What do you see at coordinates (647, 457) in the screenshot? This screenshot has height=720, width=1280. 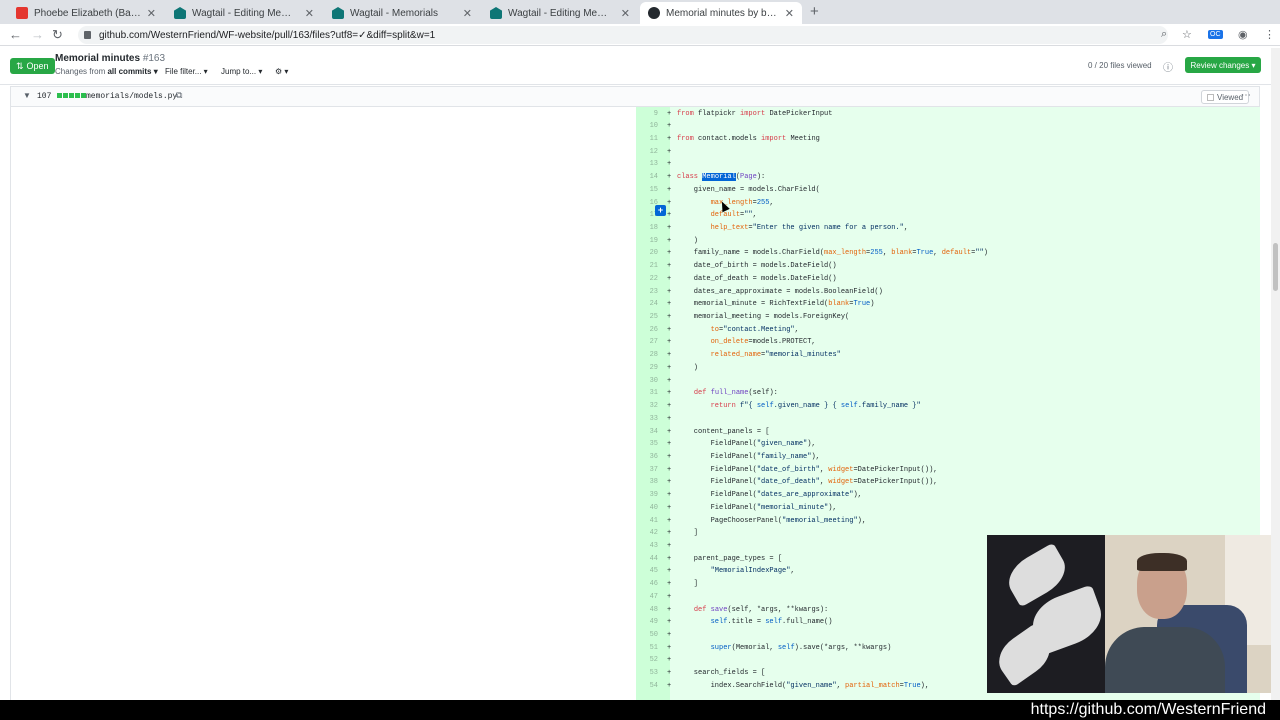 I see `line-number: 36` at bounding box center [647, 457].